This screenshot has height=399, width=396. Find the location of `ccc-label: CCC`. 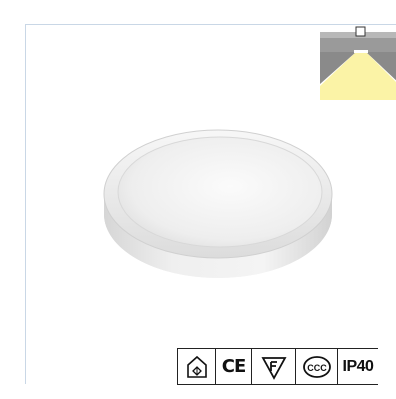

ccc-label: CCC is located at coordinates (317, 368).